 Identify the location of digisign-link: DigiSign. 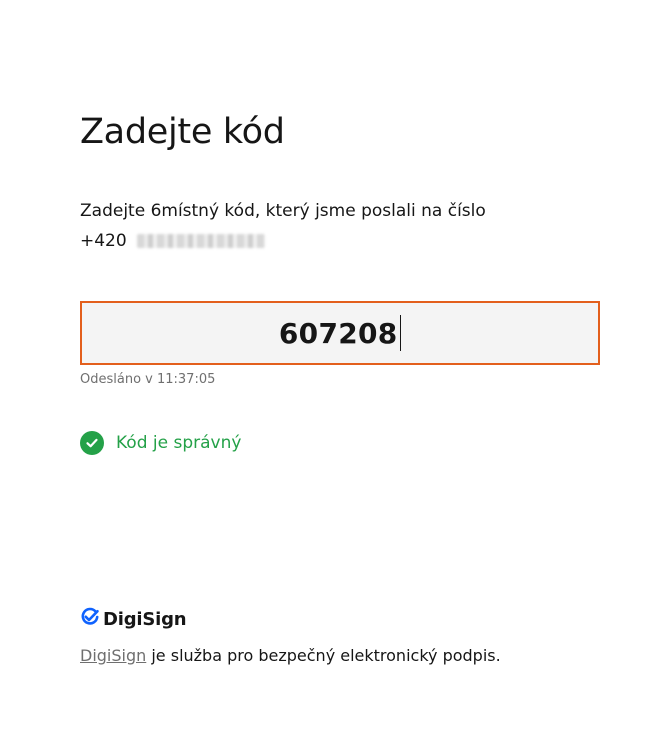
(113, 655).